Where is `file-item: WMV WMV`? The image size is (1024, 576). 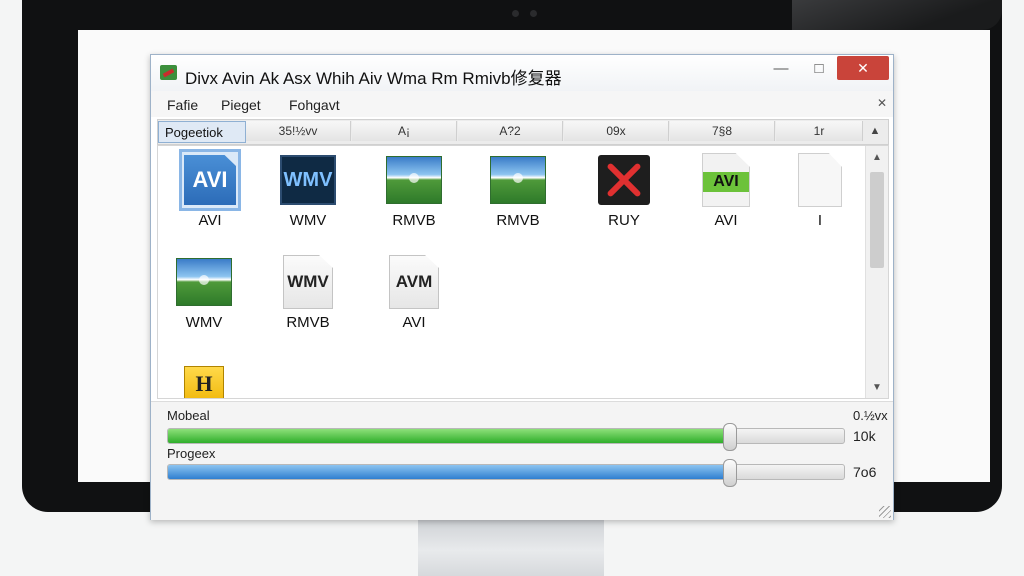
file-item: WMV WMV is located at coordinates (308, 194).